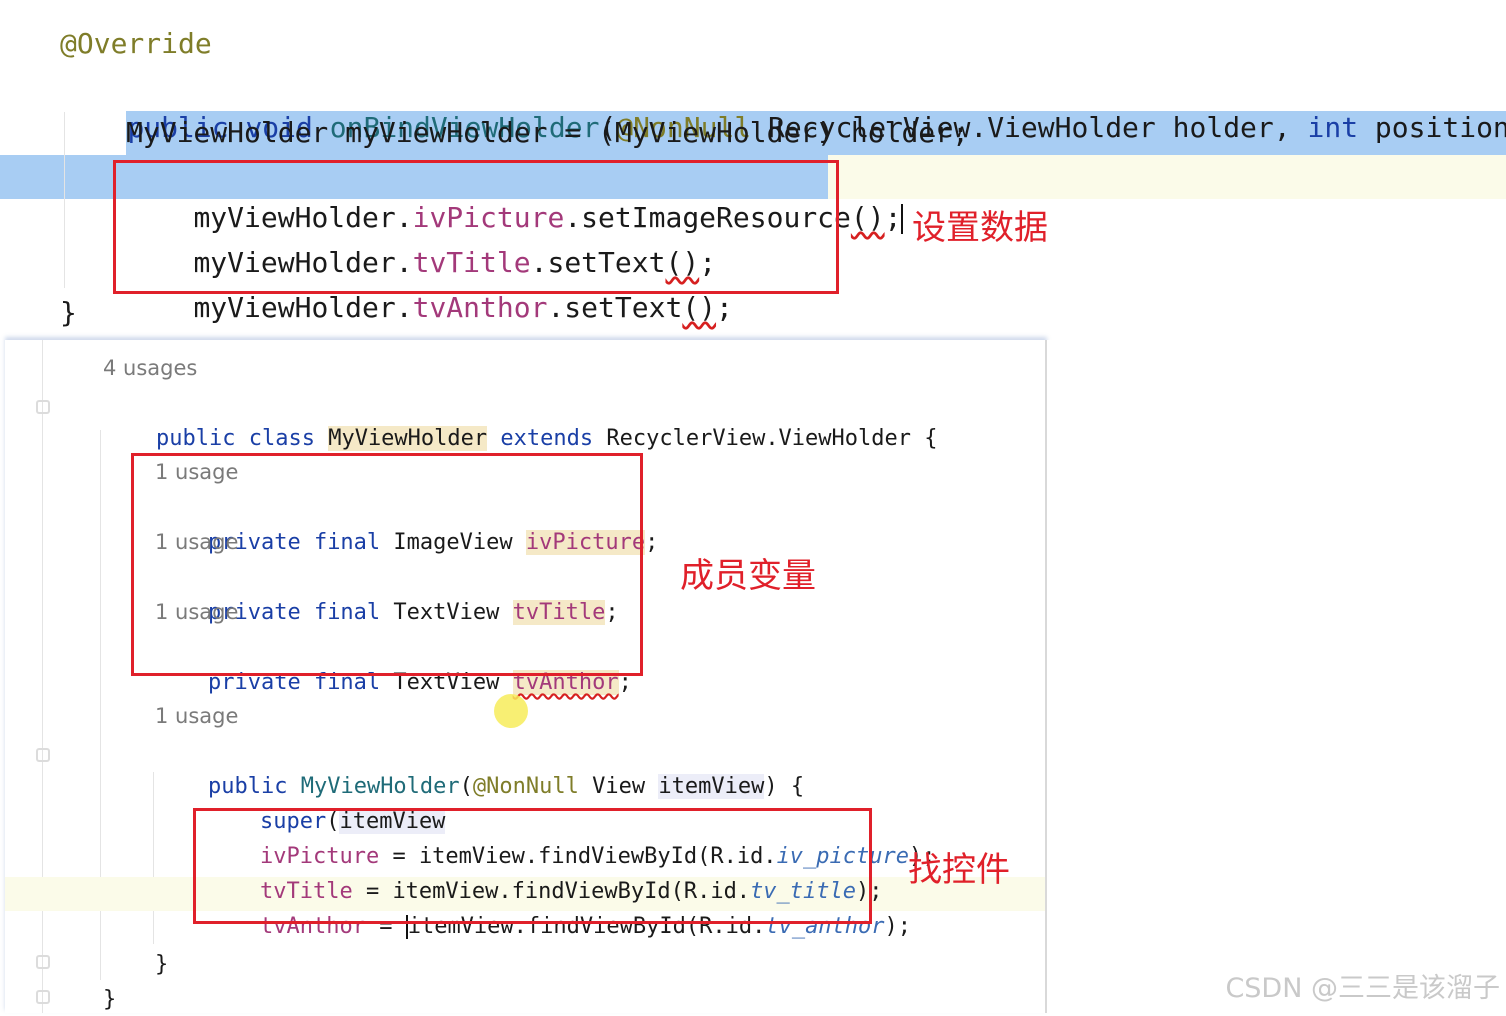 This screenshot has width=1506, height=1016. Describe the element at coordinates (1333, 127) in the screenshot. I see `keyword: int` at that location.